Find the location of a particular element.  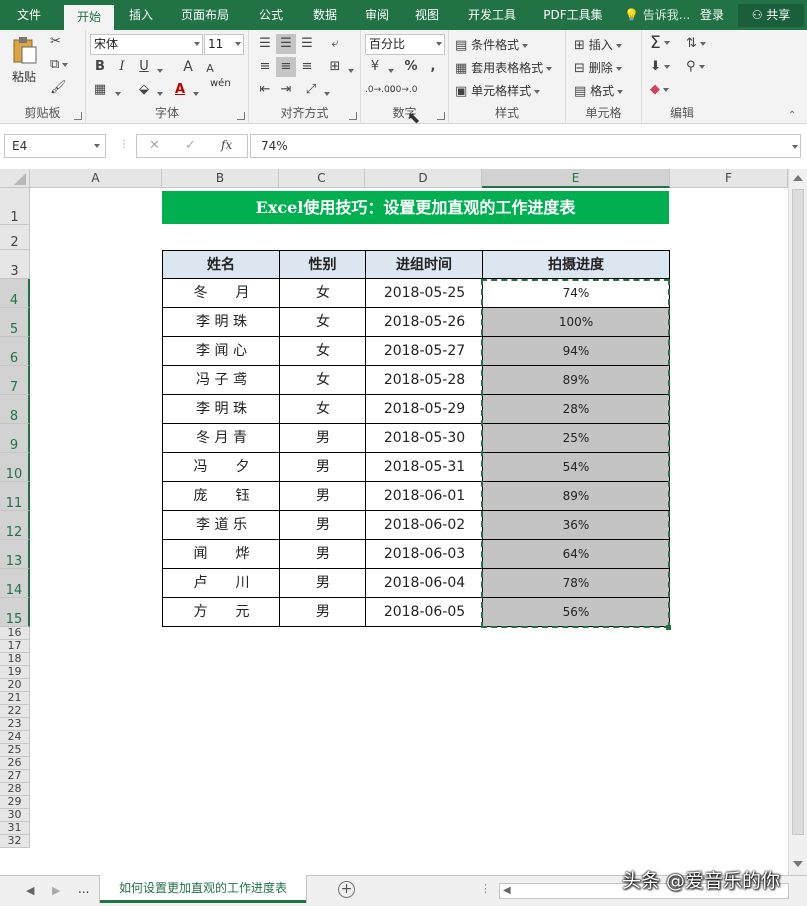

cell-name: 卢 川 is located at coordinates (221, 583).